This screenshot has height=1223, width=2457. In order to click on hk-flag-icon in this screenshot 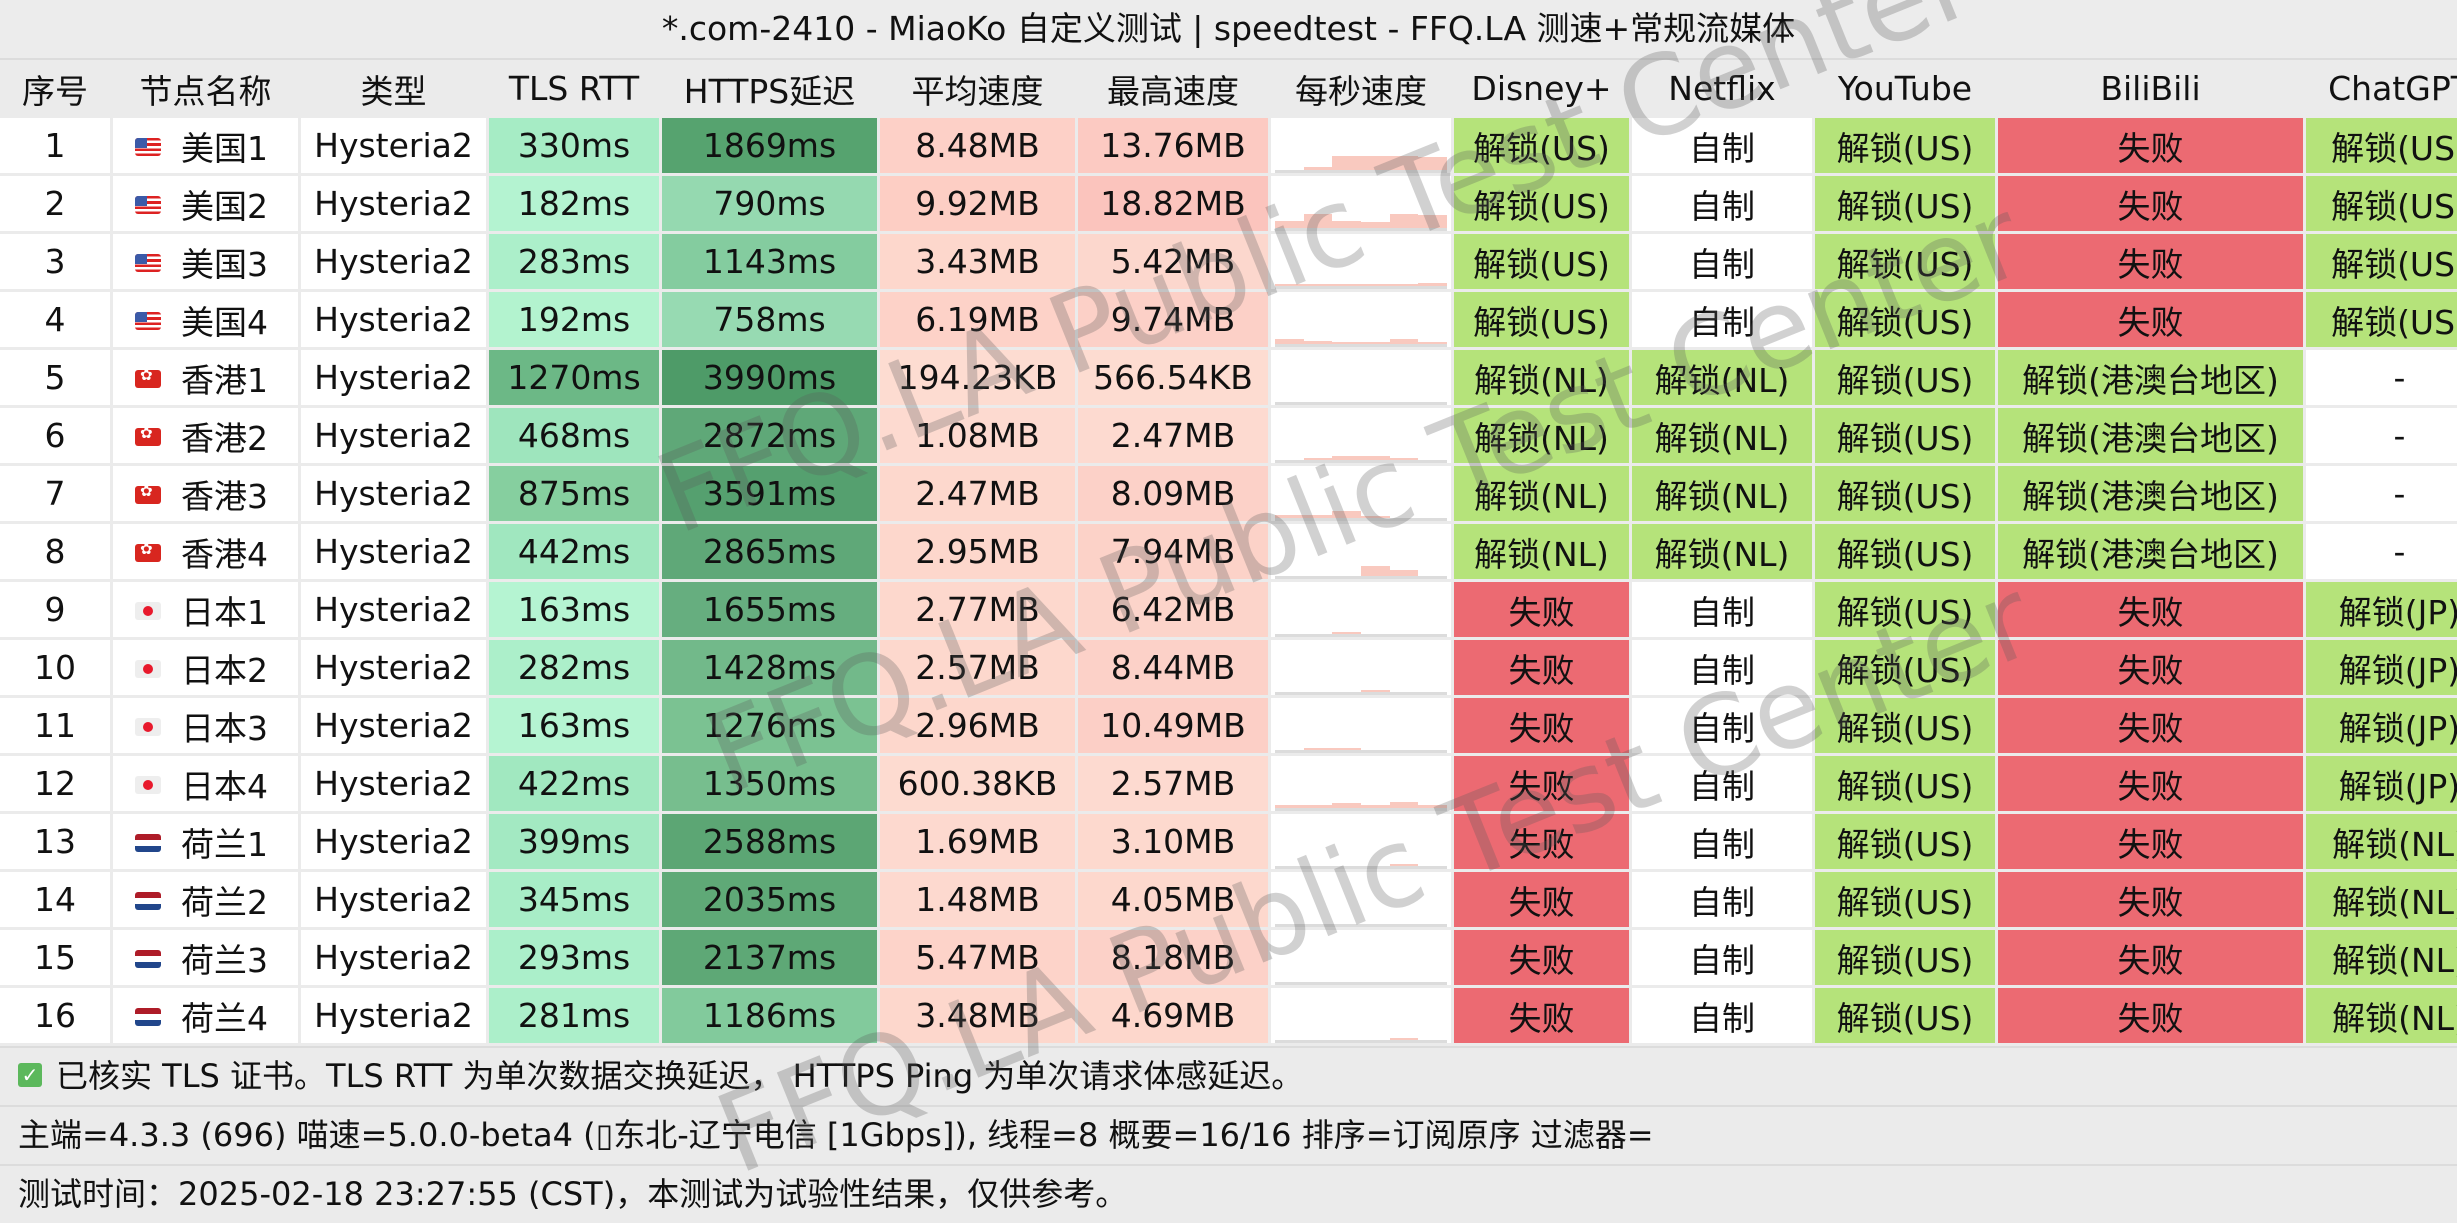, I will do `click(148, 435)`.